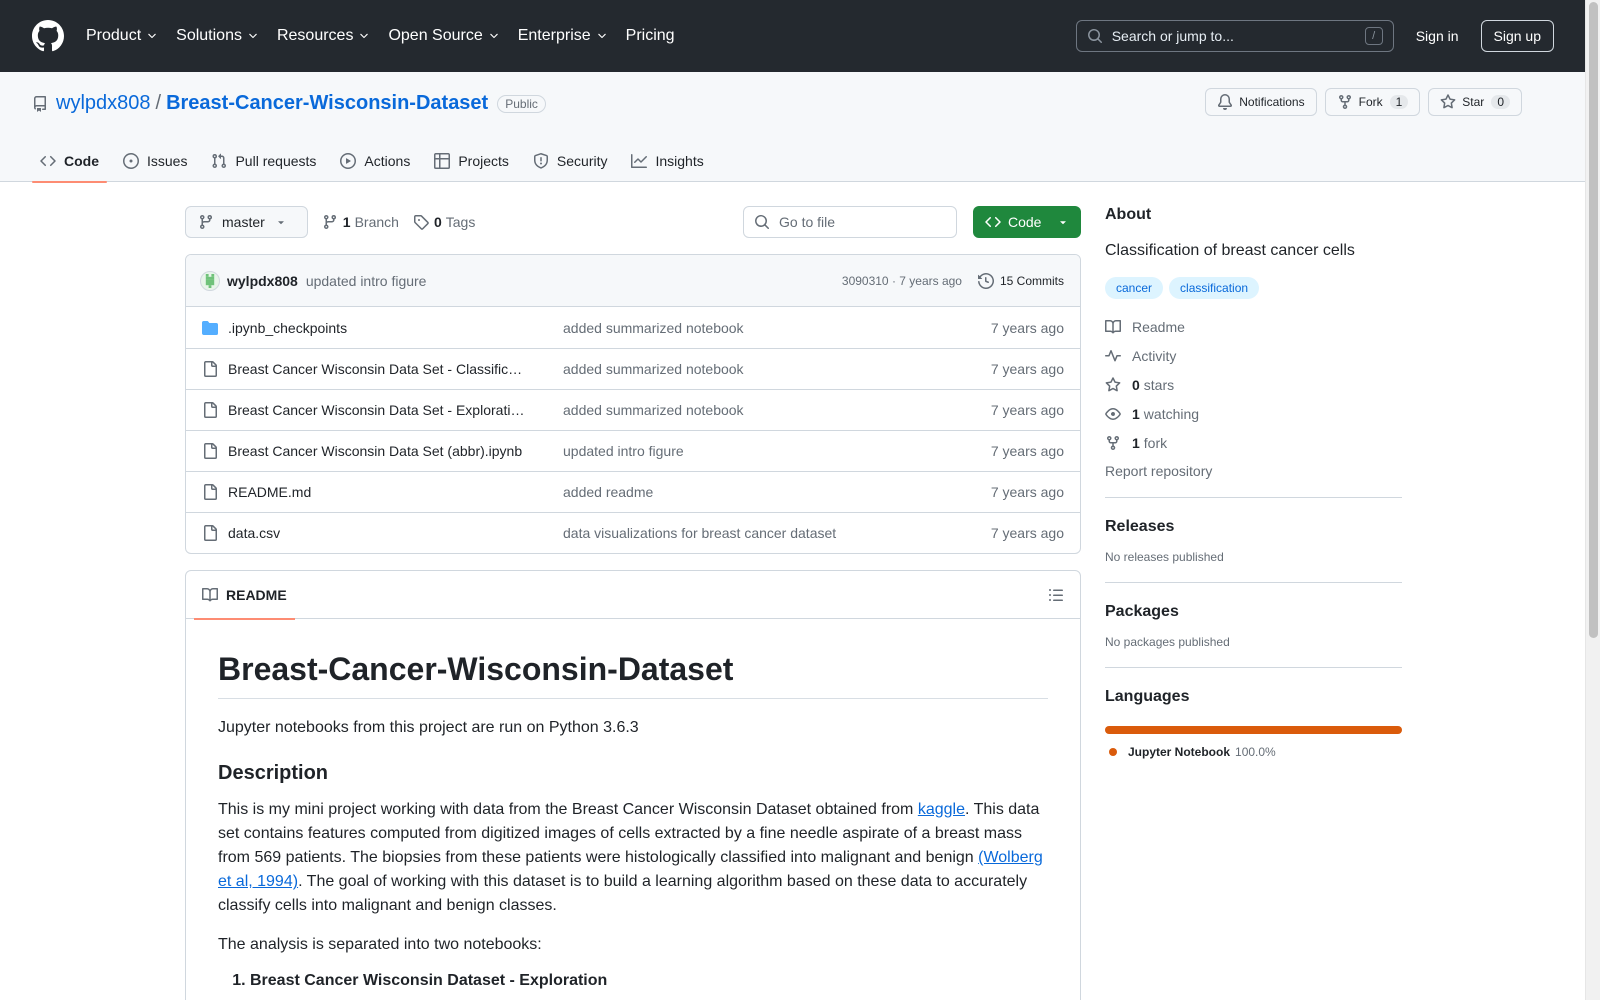 The width and height of the screenshot is (1600, 1000). Describe the element at coordinates (570, 161) in the screenshot. I see `tab-security: Security` at that location.